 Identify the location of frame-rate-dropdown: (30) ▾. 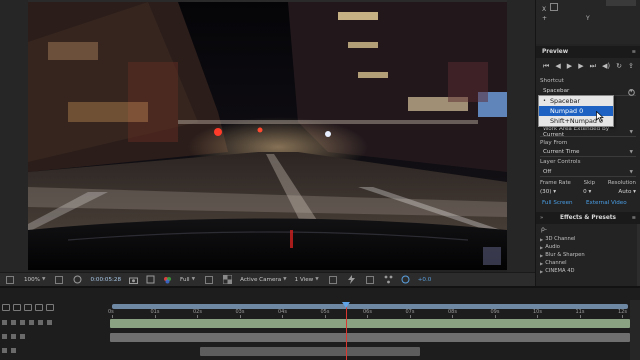
(548, 192).